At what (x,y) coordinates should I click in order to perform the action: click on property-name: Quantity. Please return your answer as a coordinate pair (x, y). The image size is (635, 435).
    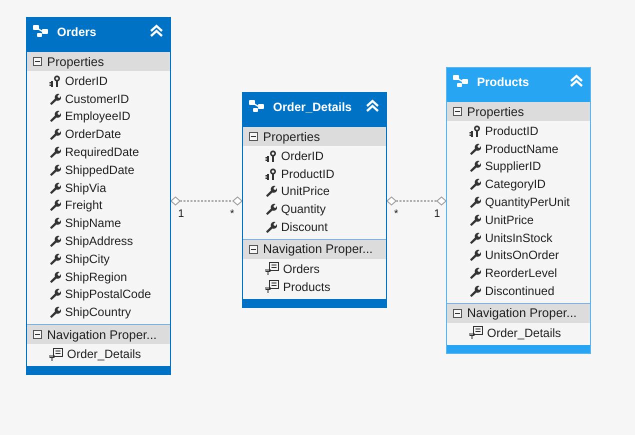
    Looking at the image, I should click on (303, 209).